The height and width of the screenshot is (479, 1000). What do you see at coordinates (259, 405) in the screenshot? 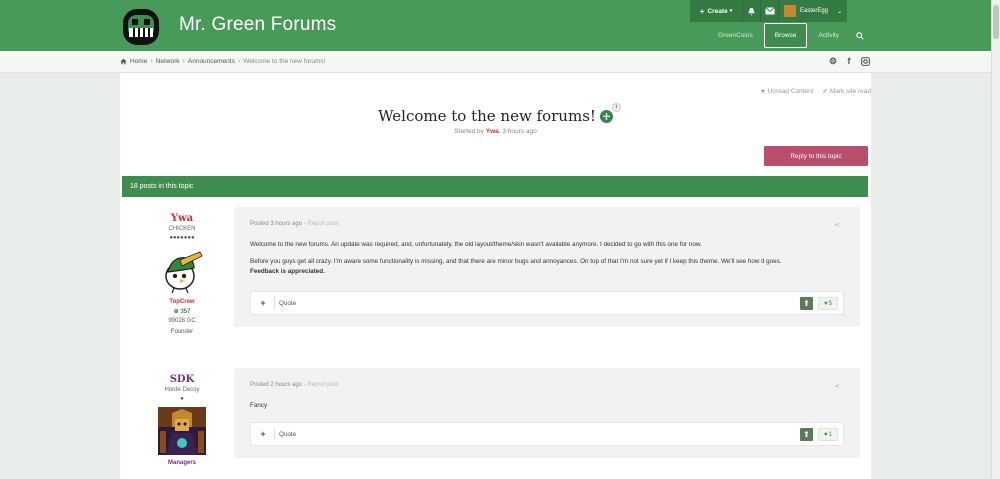
I see `post-paragraph: Fancy` at bounding box center [259, 405].